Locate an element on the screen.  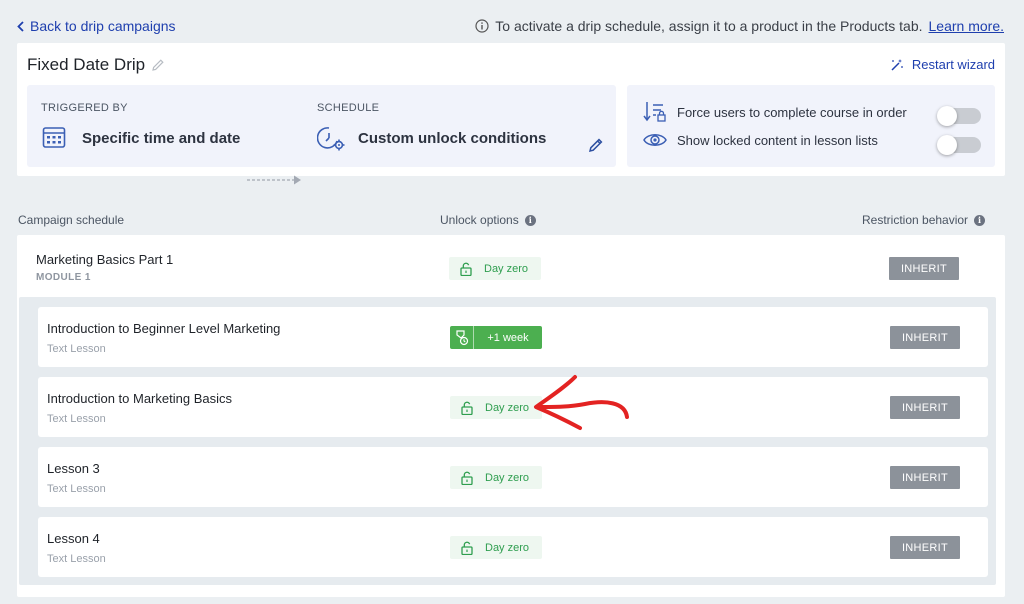
force-order-label: Force users to complete course in order is located at coordinates (792, 112).